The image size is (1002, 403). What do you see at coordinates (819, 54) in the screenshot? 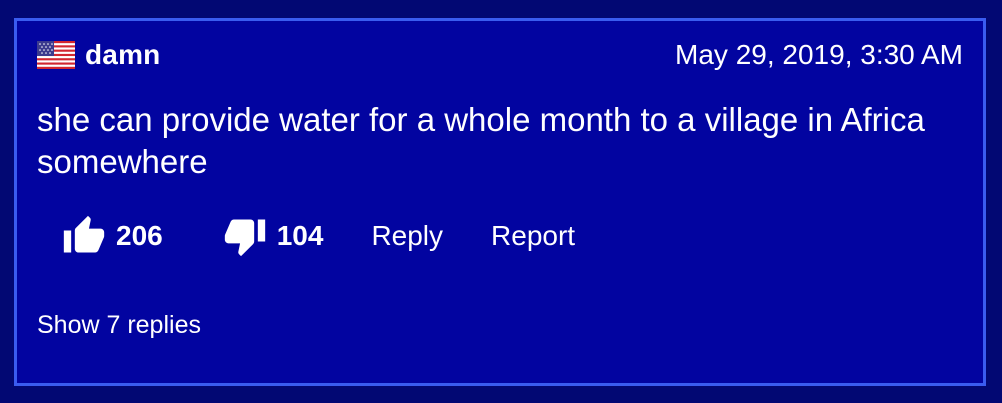
I see `comment-timestamp: May 29, 2019, 3:30 AM` at bounding box center [819, 54].